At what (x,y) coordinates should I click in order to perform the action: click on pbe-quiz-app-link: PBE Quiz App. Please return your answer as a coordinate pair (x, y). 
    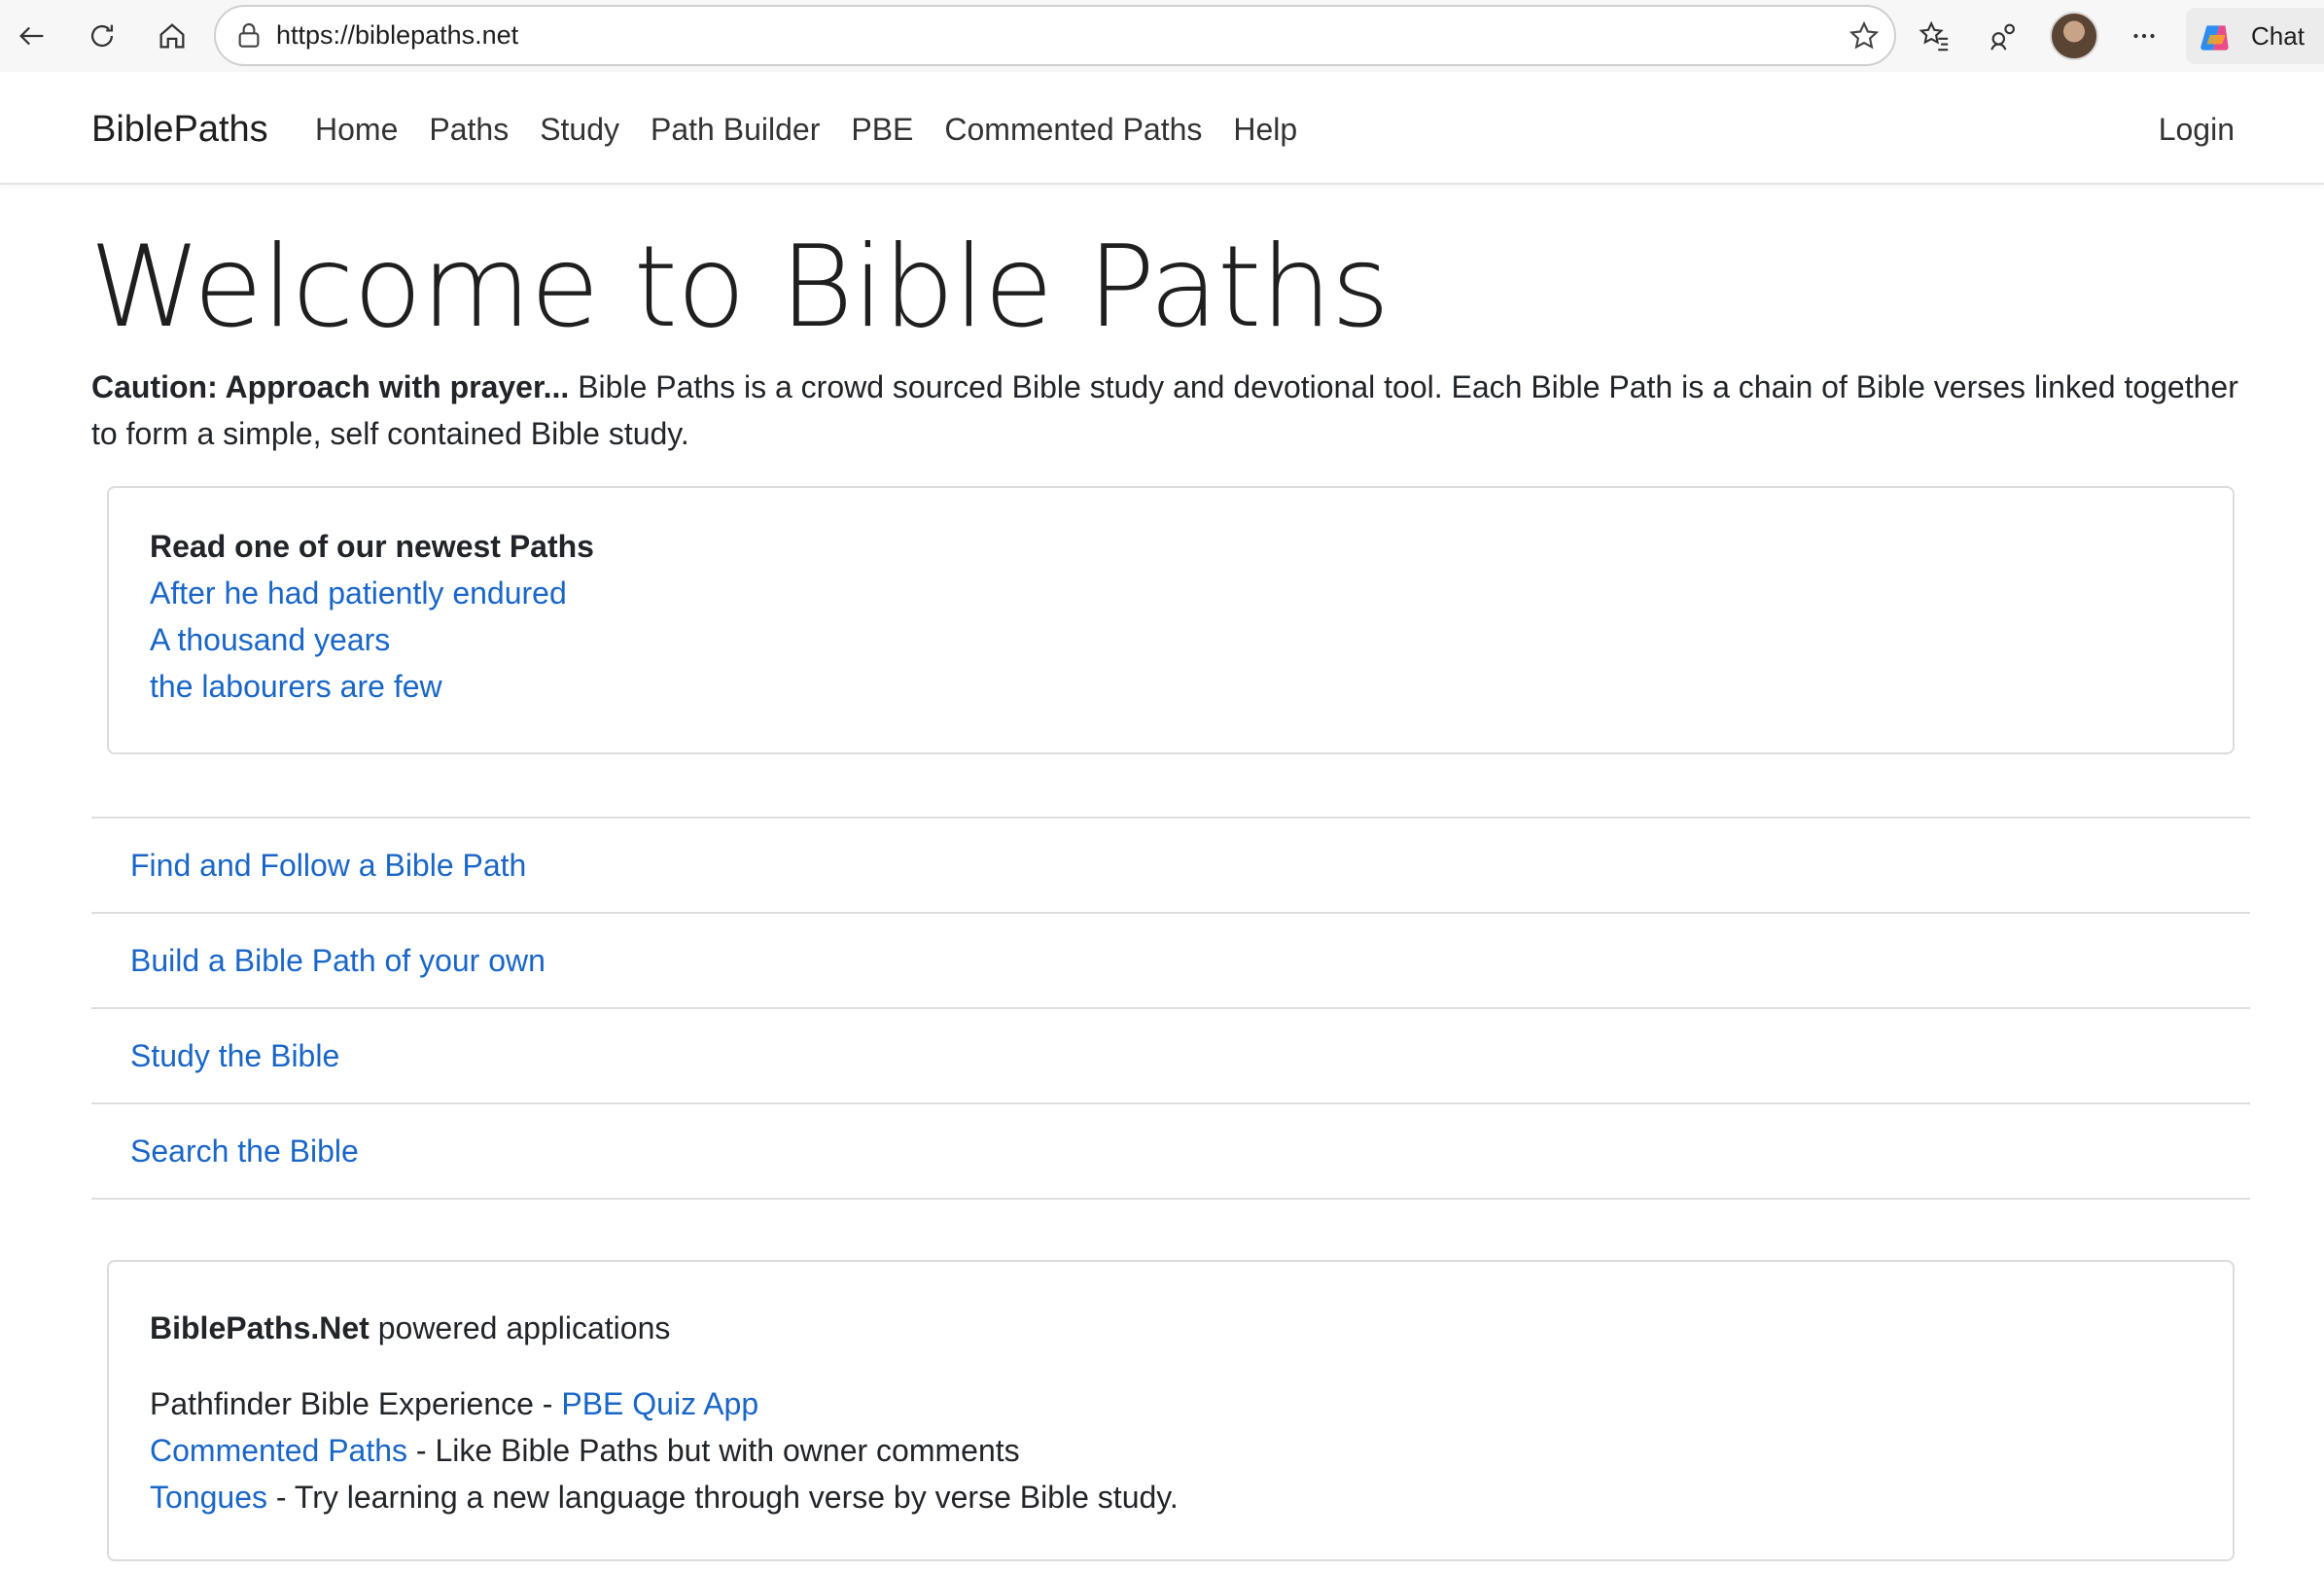
    Looking at the image, I should click on (660, 1403).